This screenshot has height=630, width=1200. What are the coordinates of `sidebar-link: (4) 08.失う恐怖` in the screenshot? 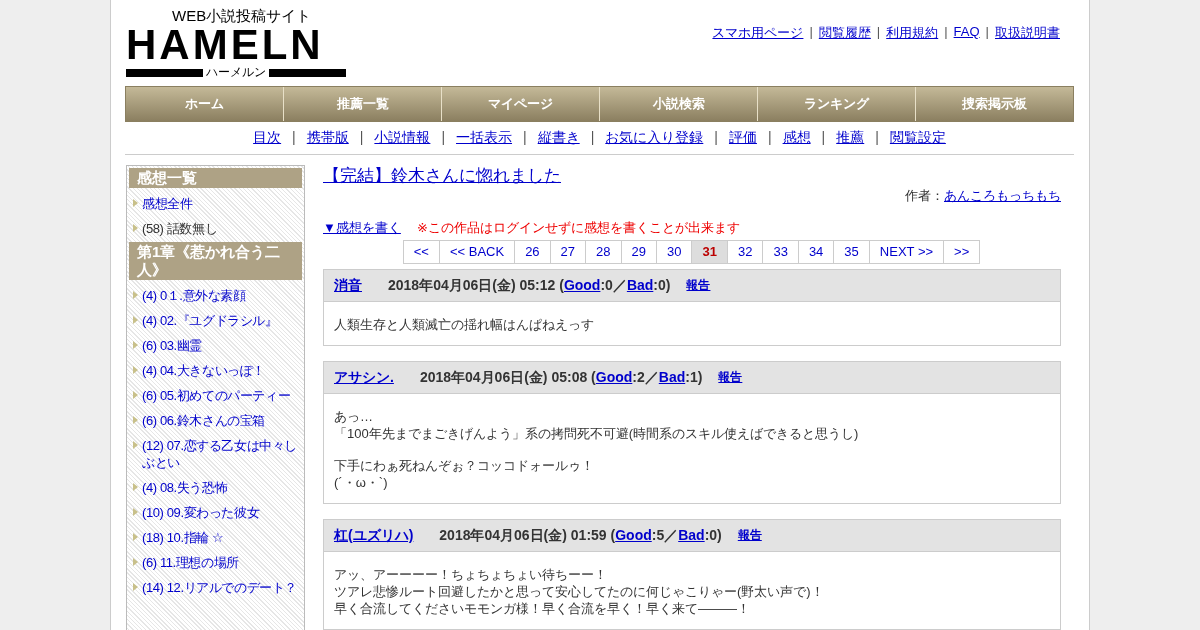 It's located at (185, 487).